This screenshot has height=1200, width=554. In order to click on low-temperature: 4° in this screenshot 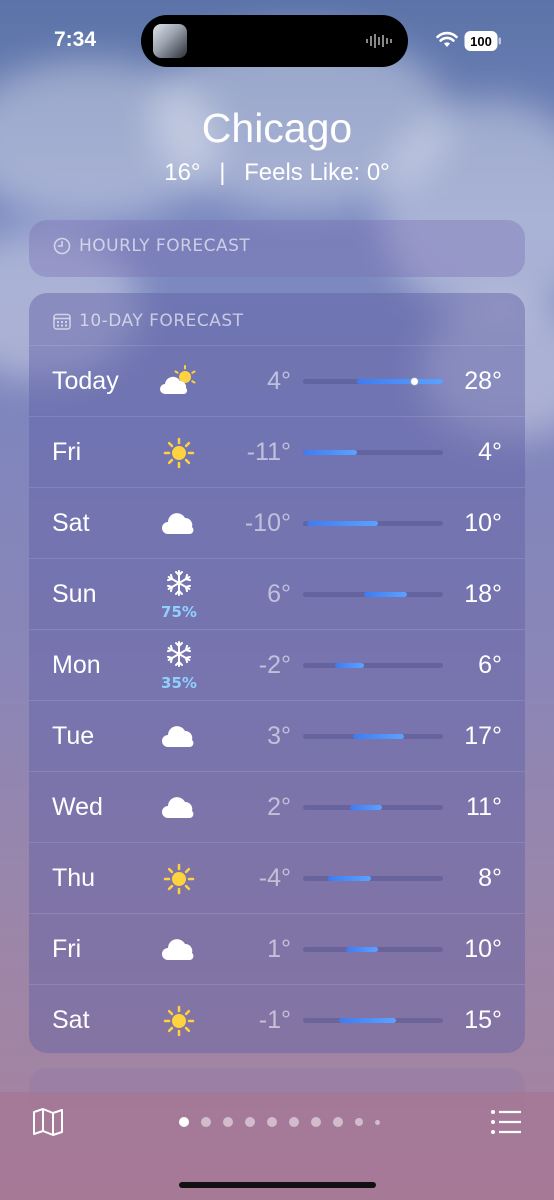, I will do `click(279, 381)`.